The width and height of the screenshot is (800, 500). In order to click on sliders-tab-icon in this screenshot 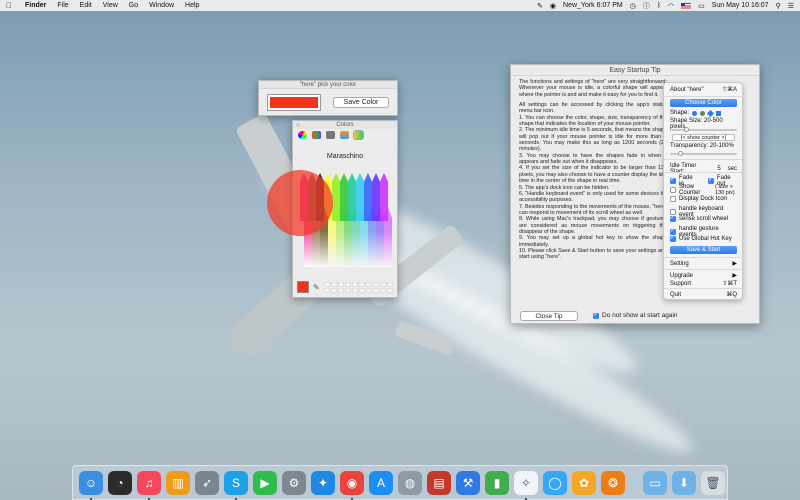, I will do `click(316, 135)`.